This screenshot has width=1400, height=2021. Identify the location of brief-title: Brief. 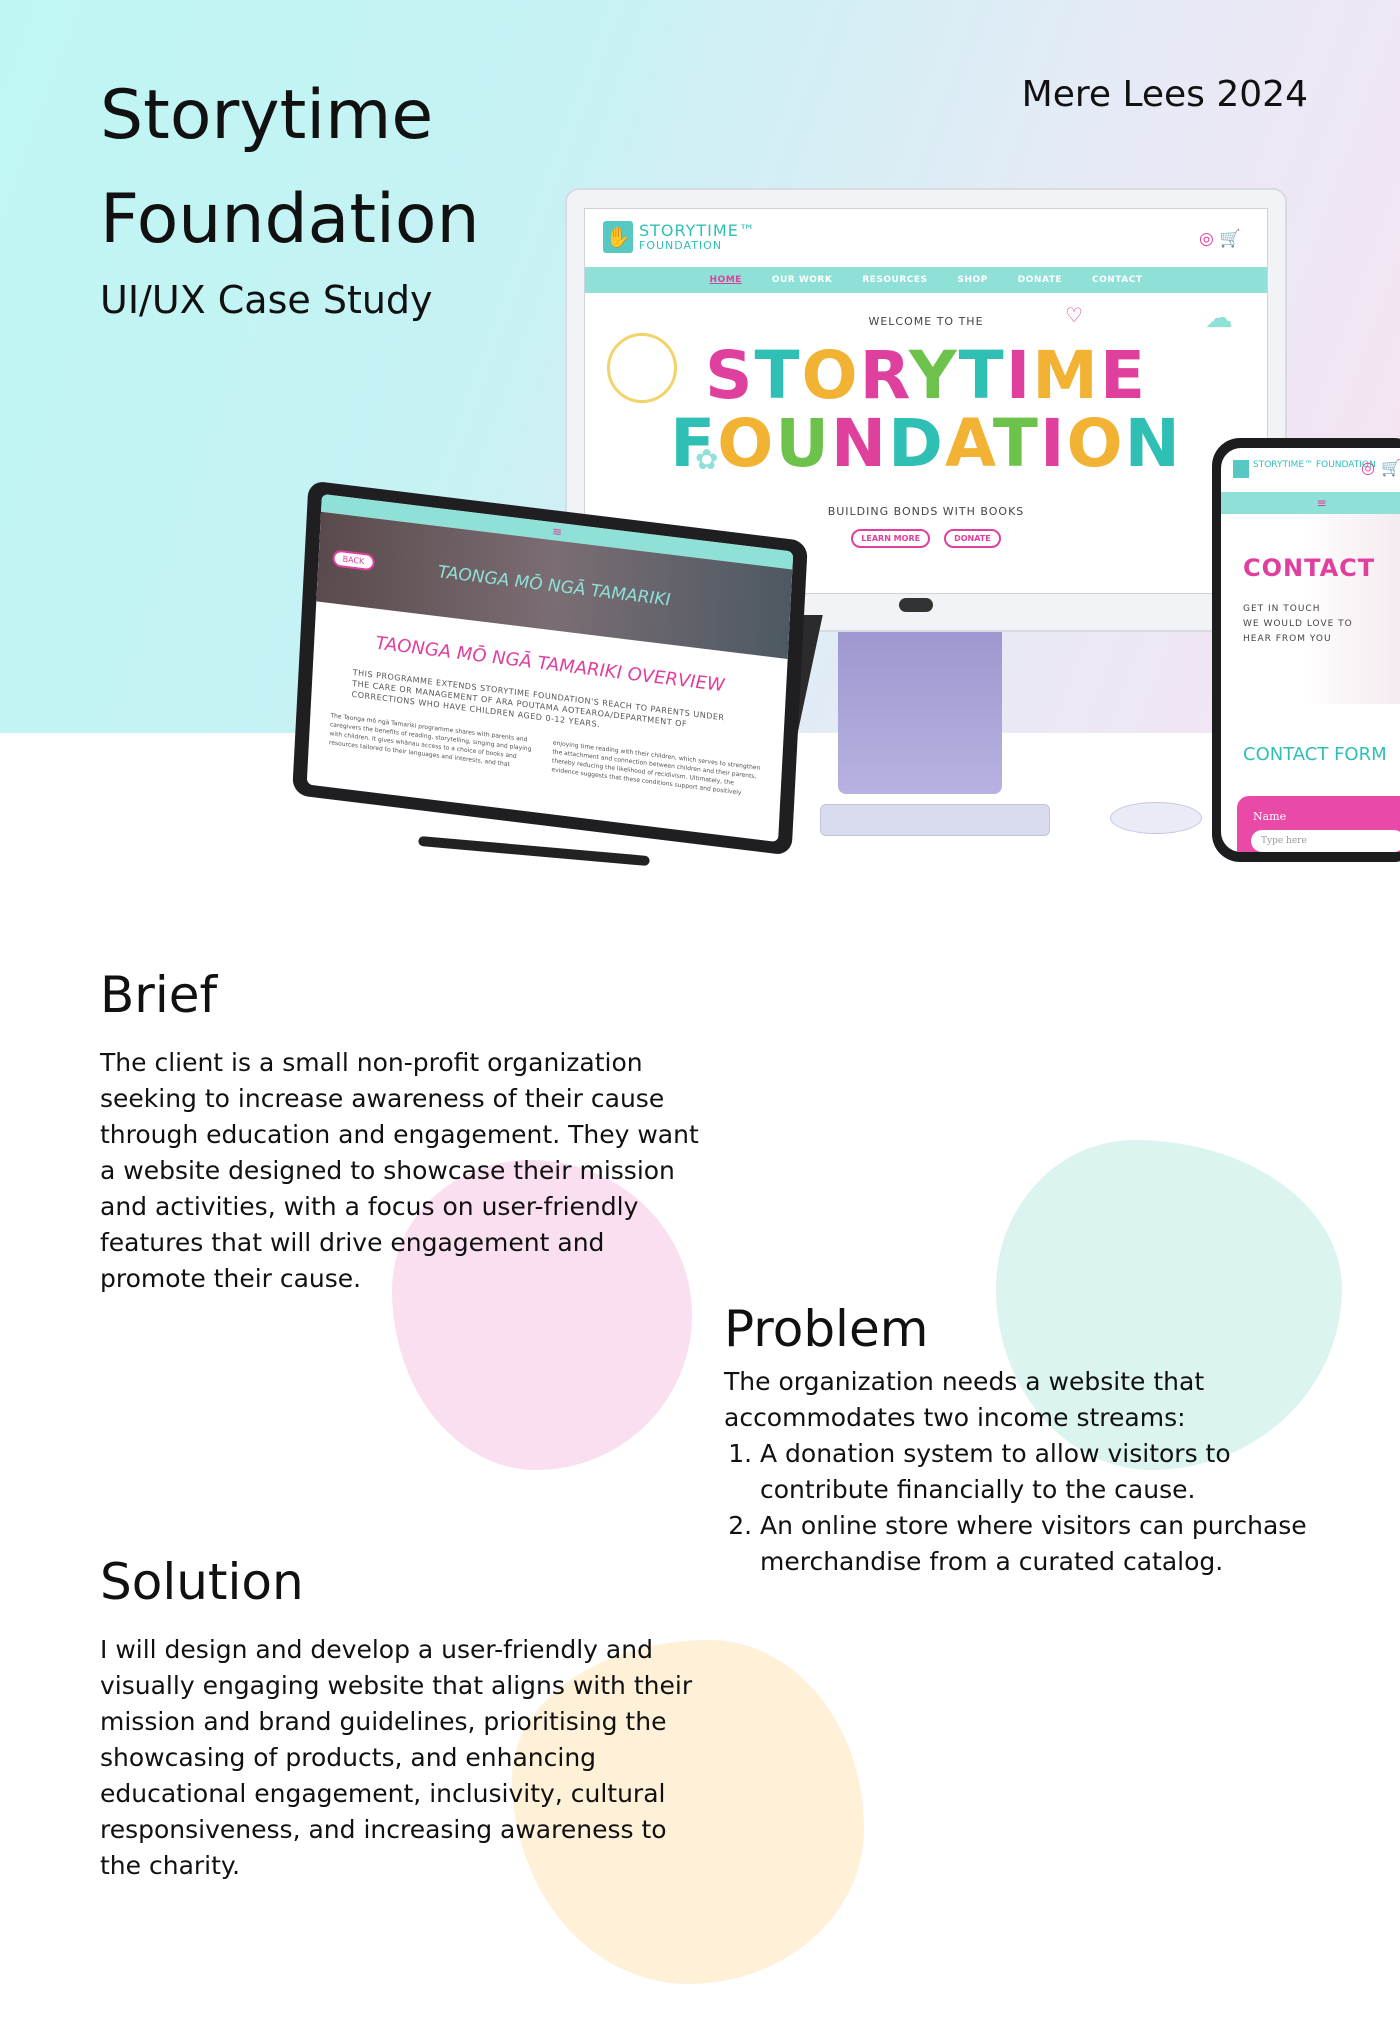
(159, 995).